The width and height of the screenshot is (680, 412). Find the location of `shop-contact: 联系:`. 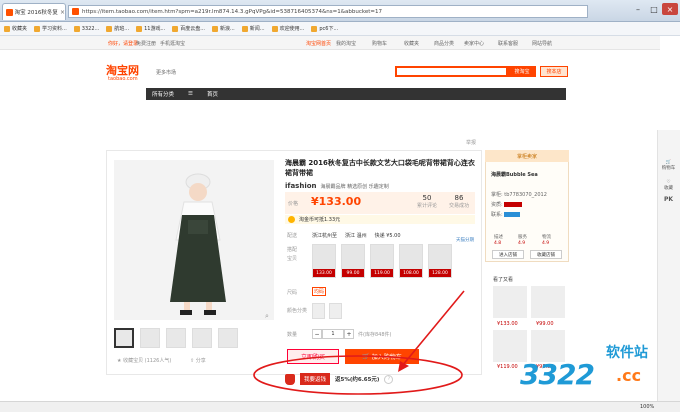

shop-contact: 联系: is located at coordinates (506, 214).